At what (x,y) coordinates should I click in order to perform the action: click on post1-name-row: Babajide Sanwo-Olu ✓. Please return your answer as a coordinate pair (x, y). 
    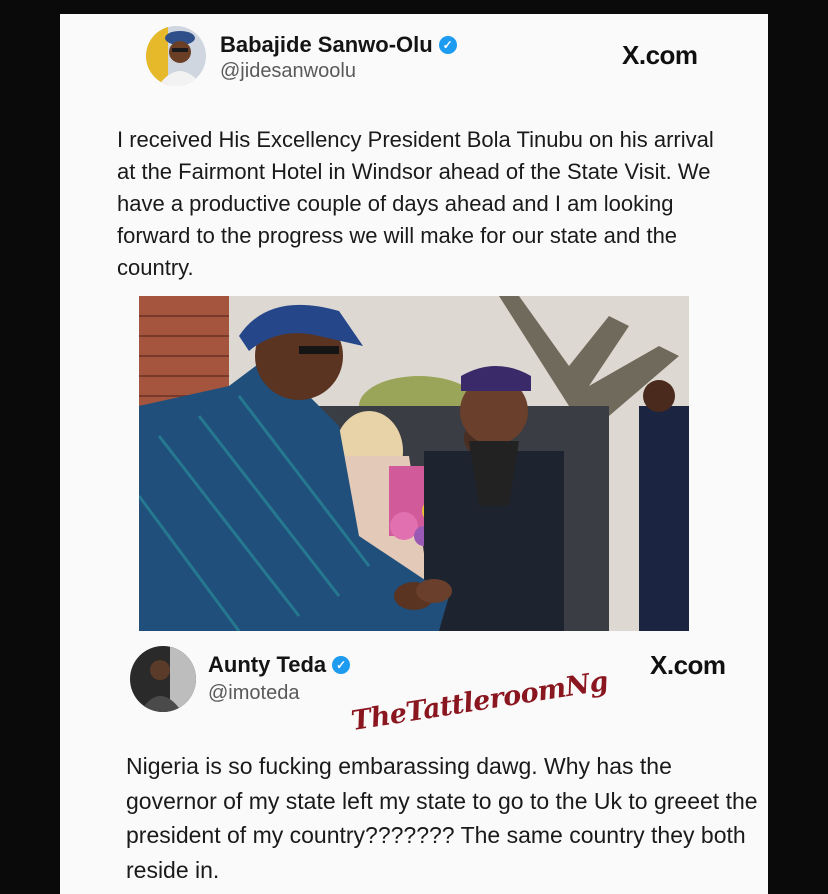
    Looking at the image, I should click on (338, 45).